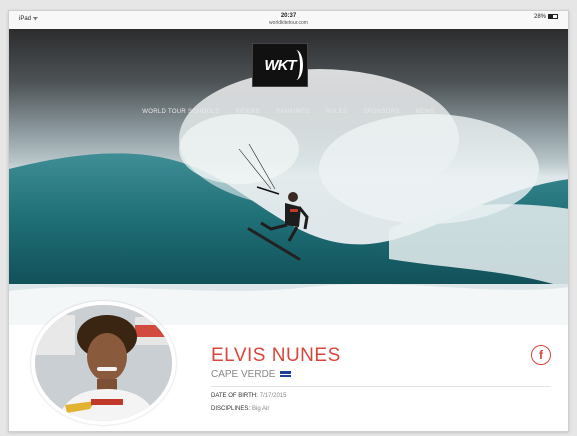 The image size is (577, 436). I want to click on country-name: CAPE VERDE, so click(243, 374).